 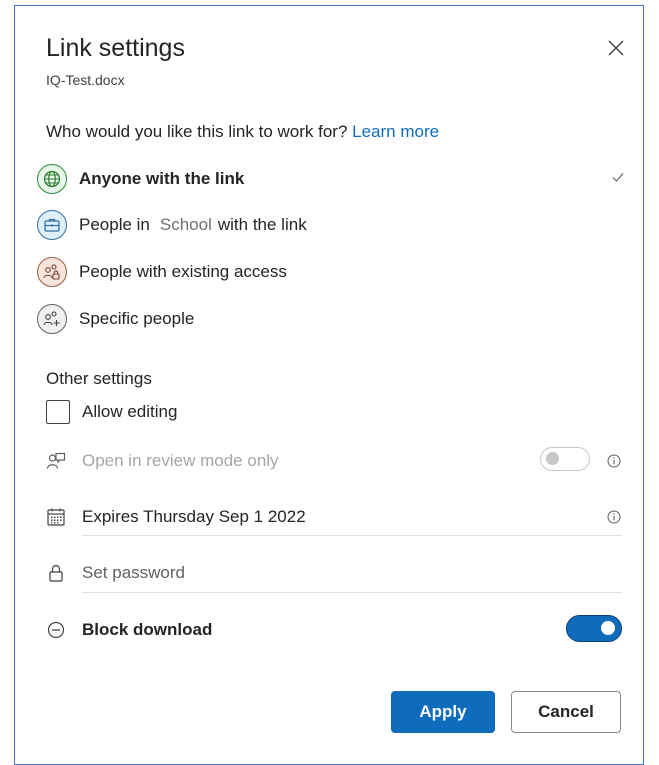 I want to click on option-existing-access: People with existing access, so click(x=334, y=272).